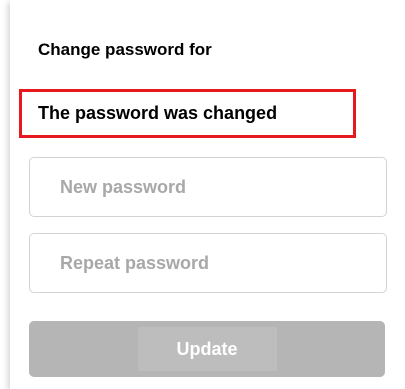 This screenshot has width=405, height=389. What do you see at coordinates (158, 113) in the screenshot?
I see `success-notice-text: The password was changed` at bounding box center [158, 113].